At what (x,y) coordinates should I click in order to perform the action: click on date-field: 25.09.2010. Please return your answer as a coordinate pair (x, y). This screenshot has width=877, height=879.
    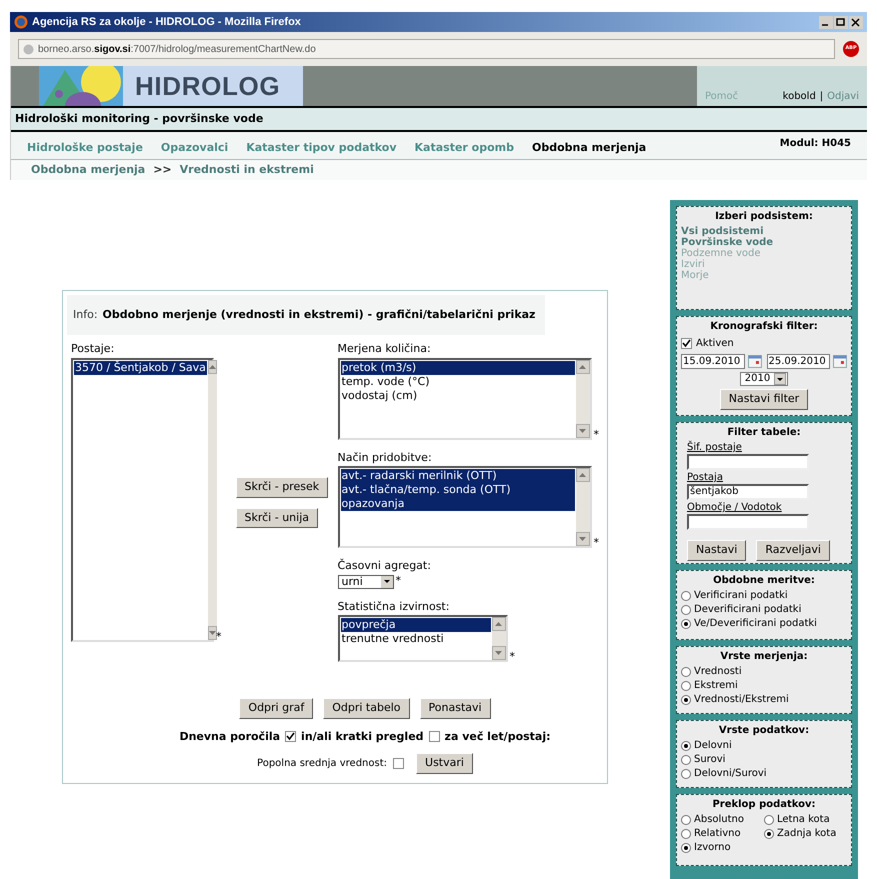
    Looking at the image, I should click on (798, 361).